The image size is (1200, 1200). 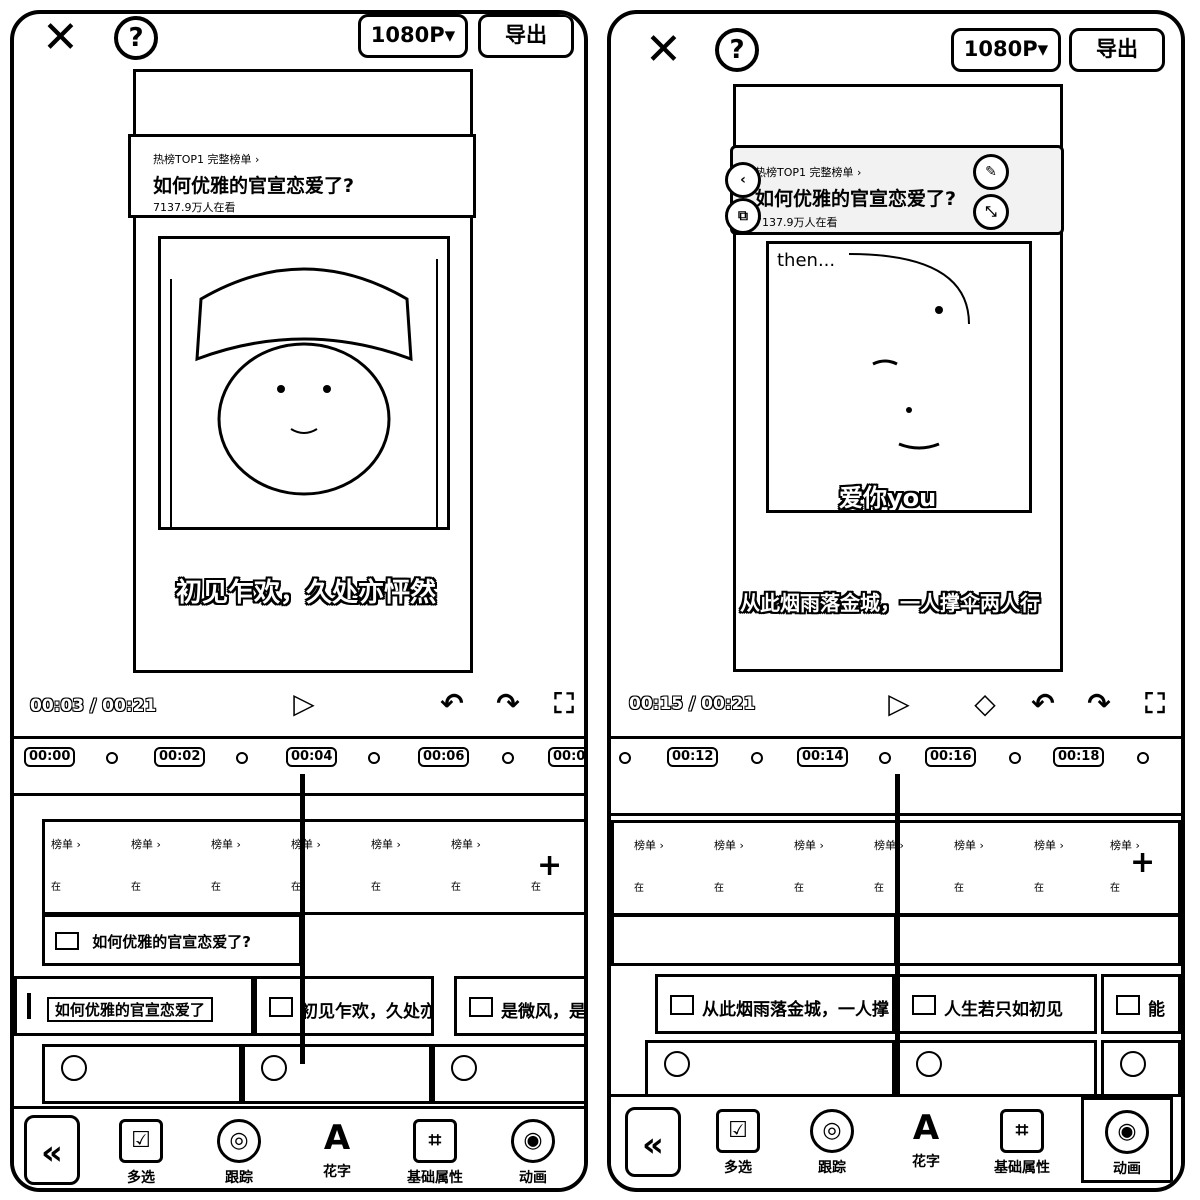 I want to click on text-track-clip: 如何优雅的官宣恋爱了?, so click(x=172, y=940).